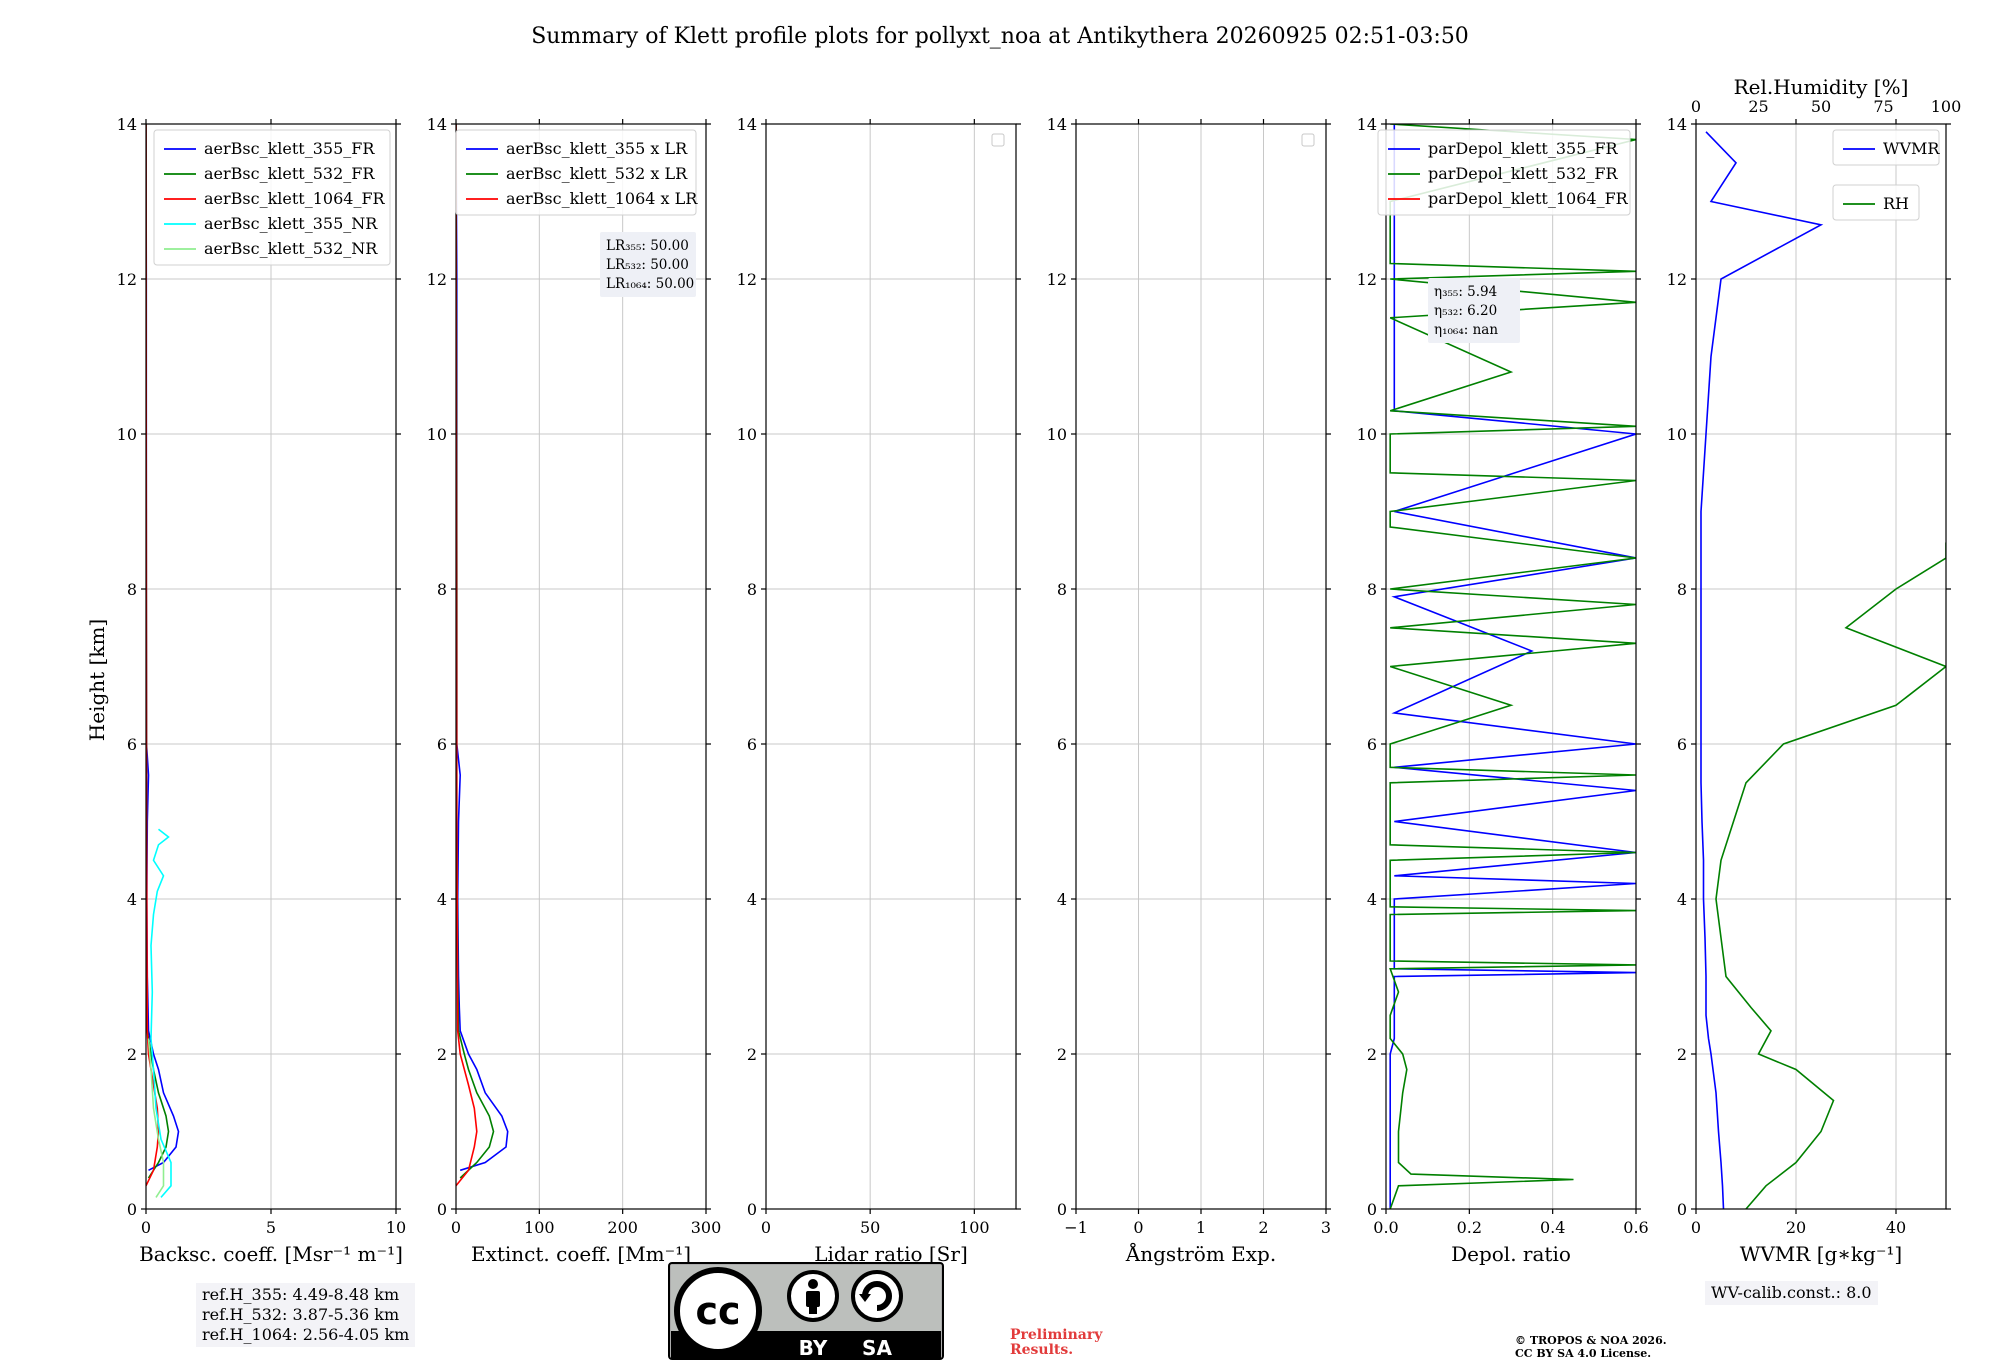 This screenshot has height=1360, width=2000. Describe the element at coordinates (1635, 1227) in the screenshot. I see `x-tick-label: 0.6` at that location.